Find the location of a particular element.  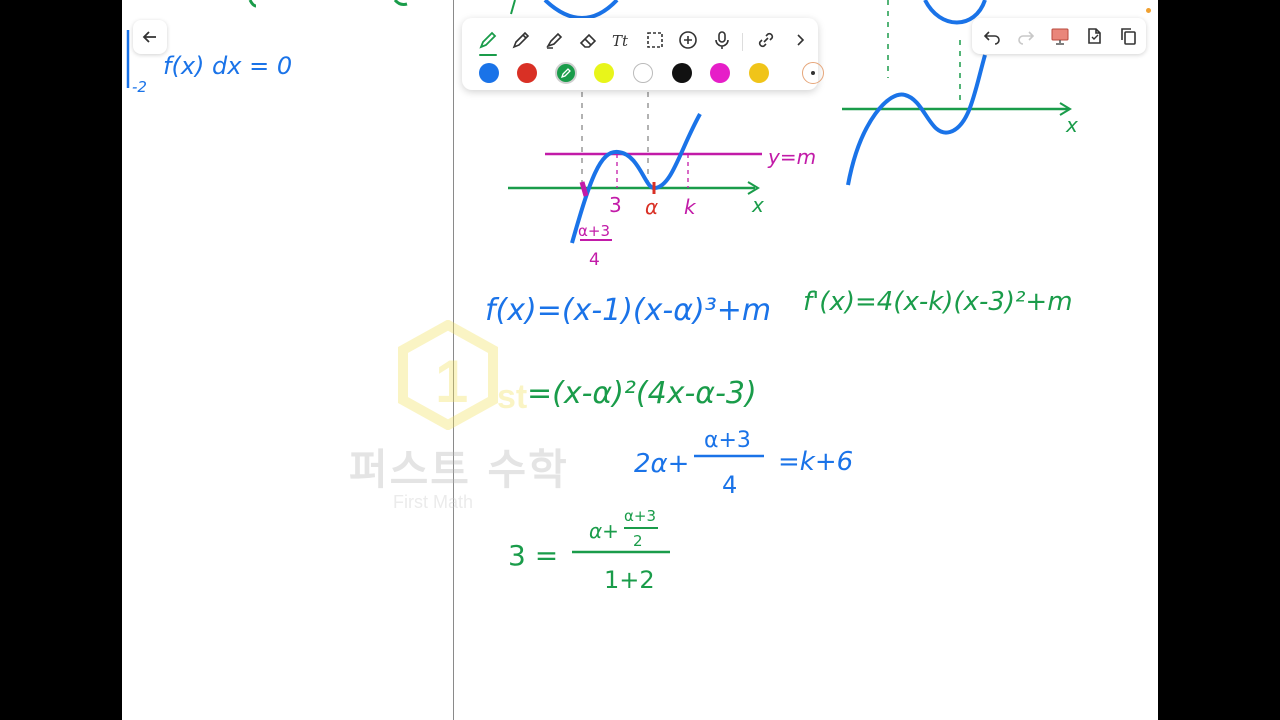

copy-button is located at coordinates (1128, 36).